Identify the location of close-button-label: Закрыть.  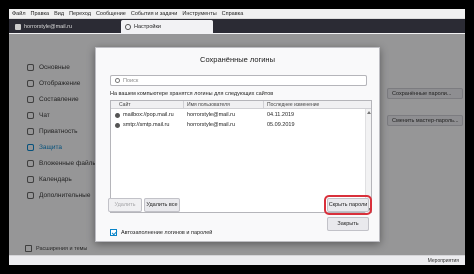
(348, 224).